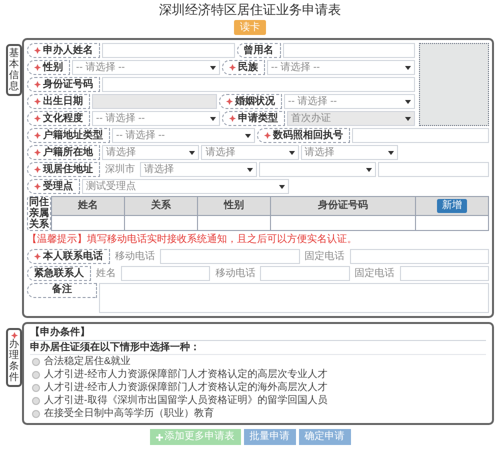  Describe the element at coordinates (185, 186) in the screenshot. I see `select-field: 测试受理点` at that location.